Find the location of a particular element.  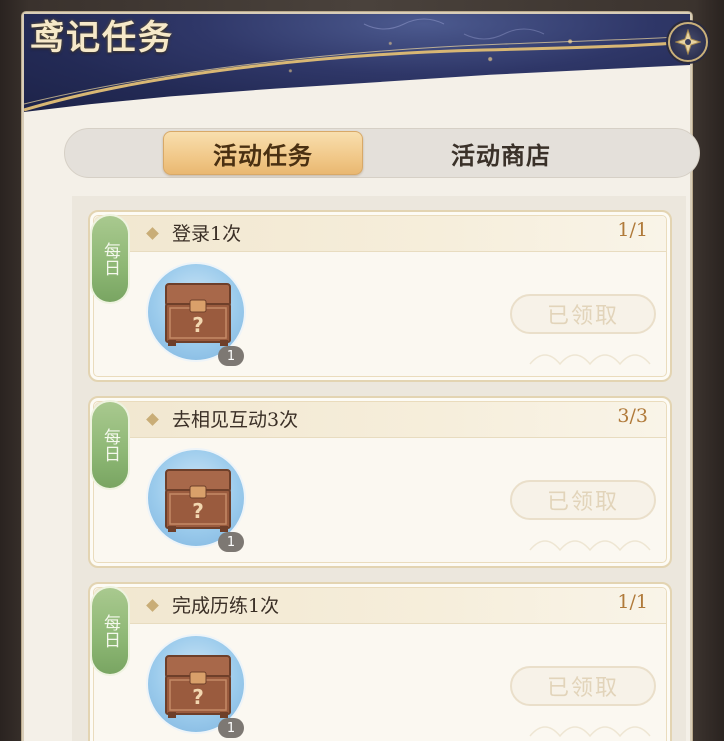

tab-bar: 活动任务 活动商店 is located at coordinates (382, 153).